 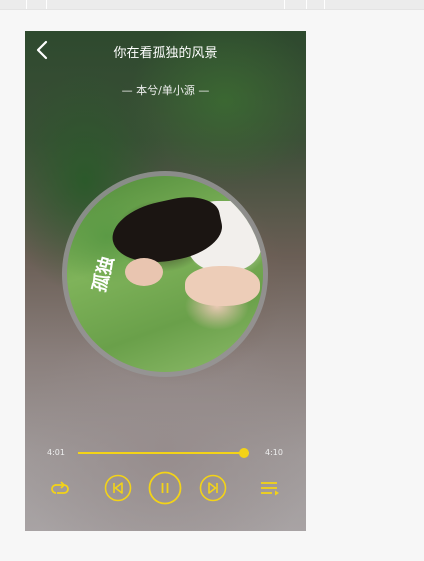 What do you see at coordinates (222, 286) in the screenshot?
I see `cover-figure-arm` at bounding box center [222, 286].